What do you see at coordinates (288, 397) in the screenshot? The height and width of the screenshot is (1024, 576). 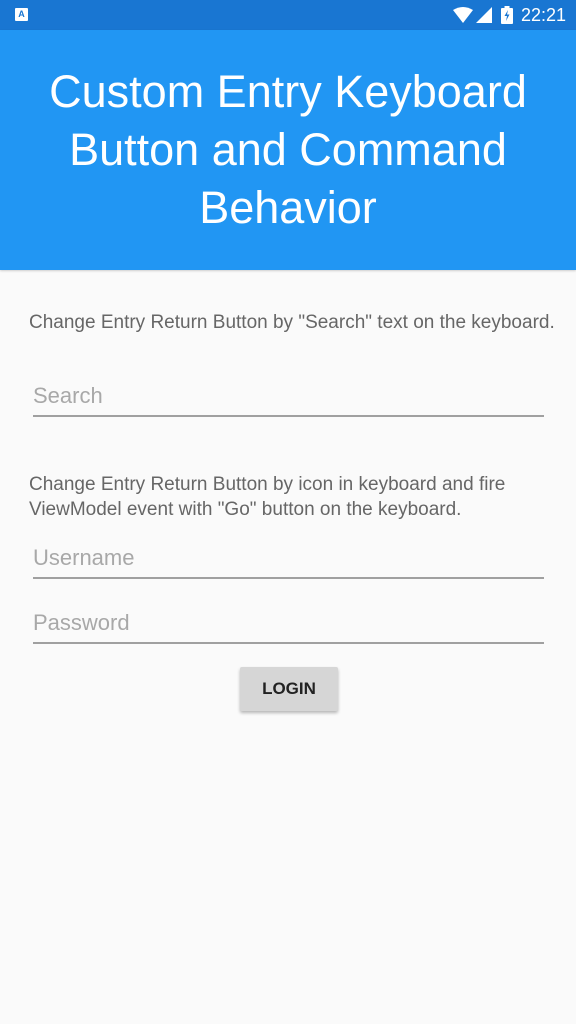 I see `search-input` at bounding box center [288, 397].